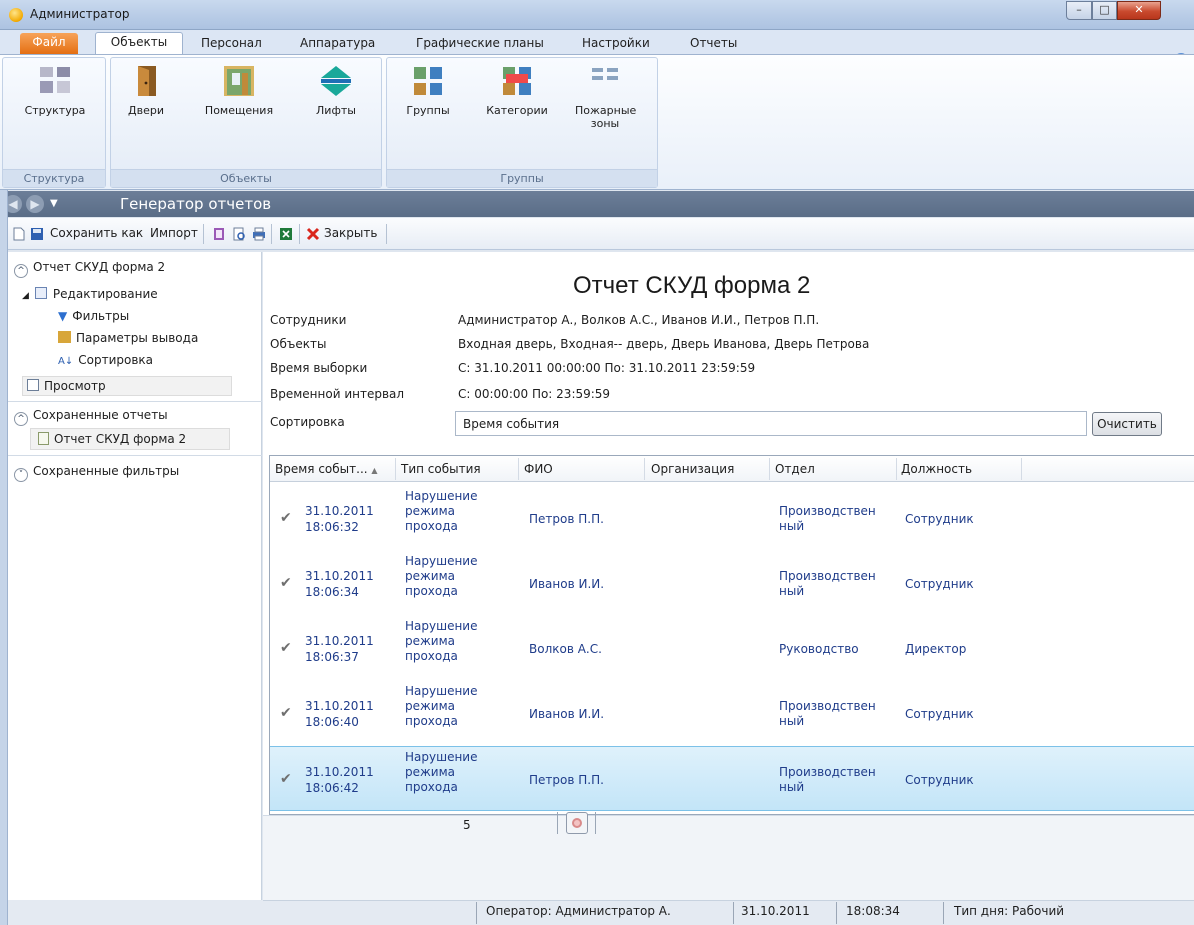  I want to click on saved-filters-header: ˅ Сохраненные фильтры, so click(96, 473).